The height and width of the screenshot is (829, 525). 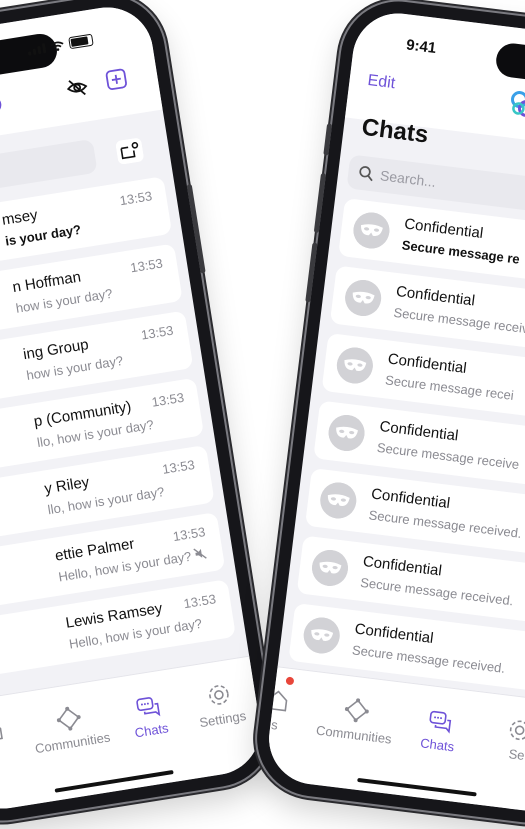 I want to click on tab-label: Settings, so click(x=223, y=719).